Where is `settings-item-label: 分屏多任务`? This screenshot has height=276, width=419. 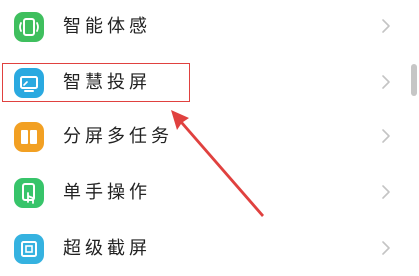 settings-item-label: 分屏多任务 is located at coordinates (118, 136).